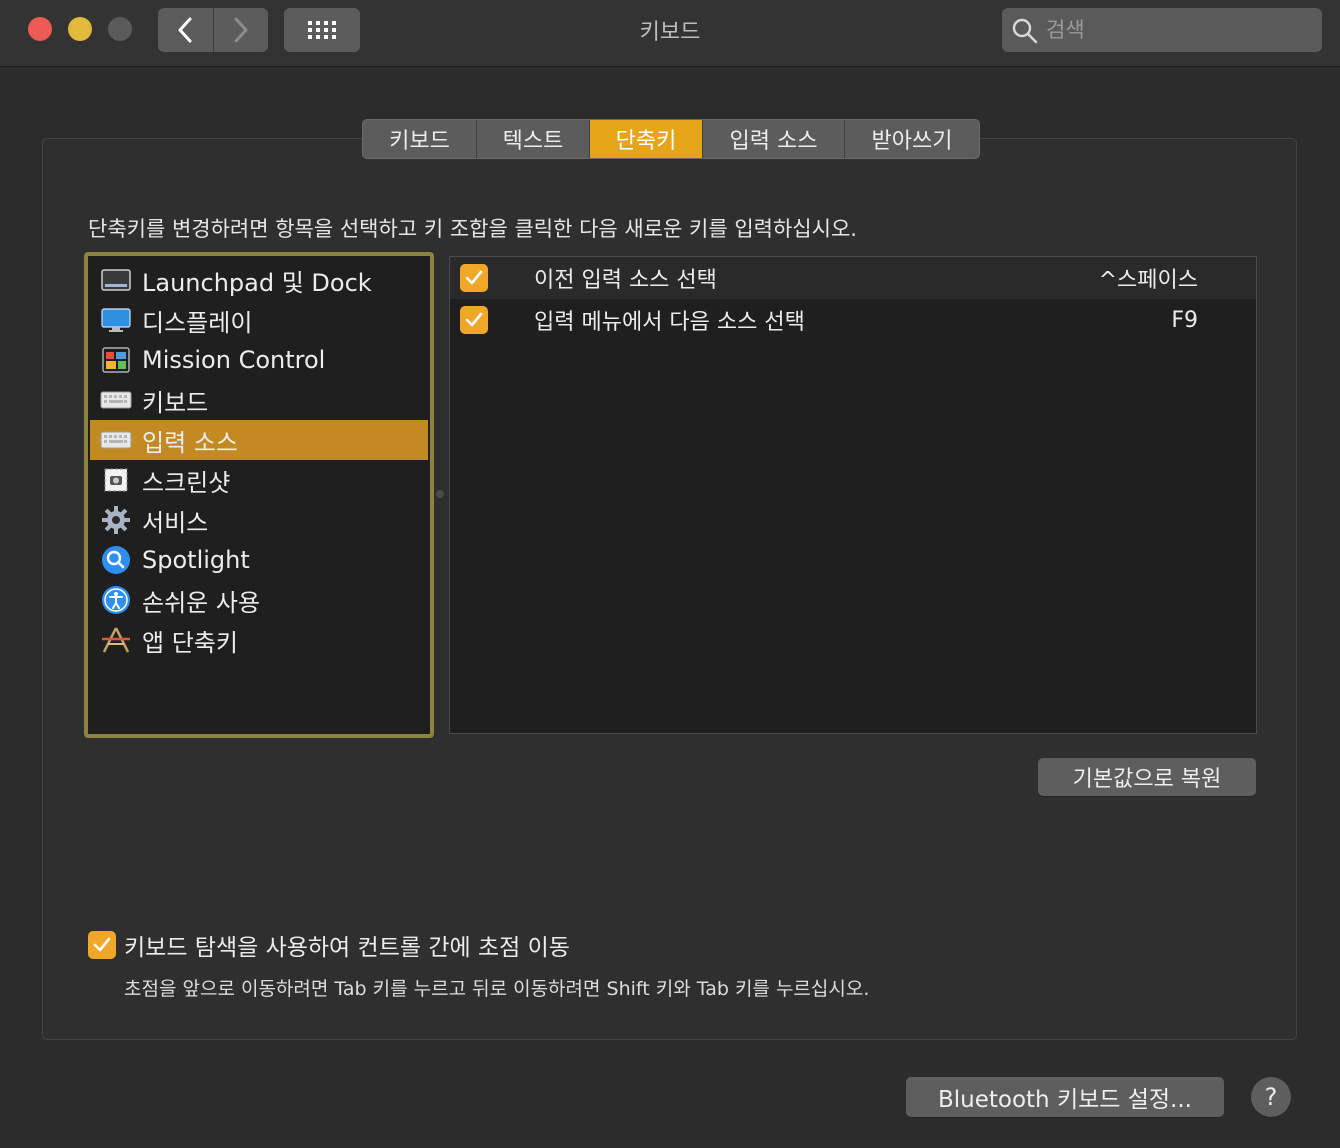  Describe the element at coordinates (116, 480) in the screenshot. I see `screenshot-icon` at that location.